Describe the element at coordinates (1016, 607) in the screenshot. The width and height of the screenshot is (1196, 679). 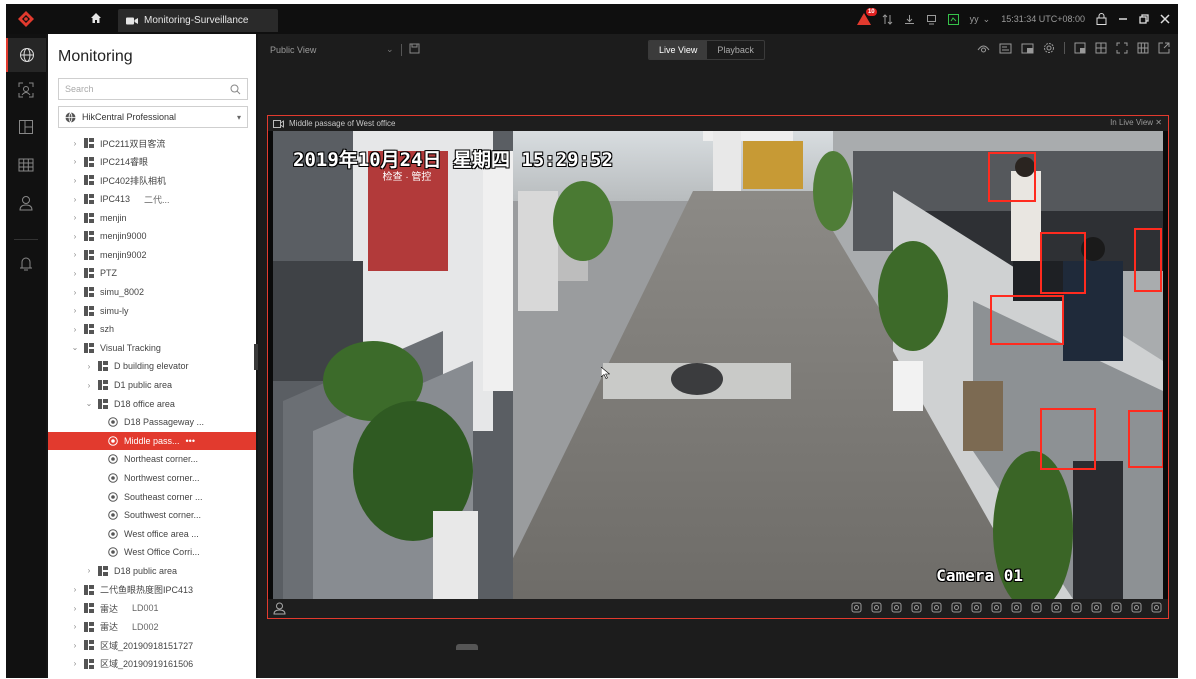
I see `image-icon` at that location.